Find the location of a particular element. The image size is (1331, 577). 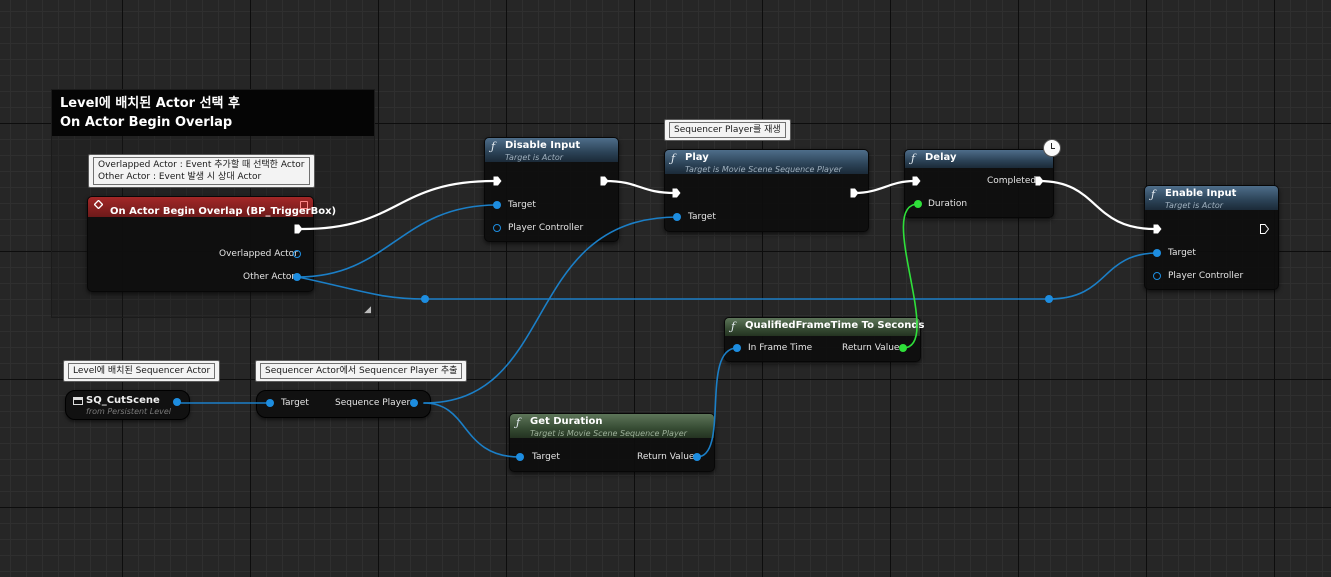

resize-grip-icon: ◢ is located at coordinates (367, 310).